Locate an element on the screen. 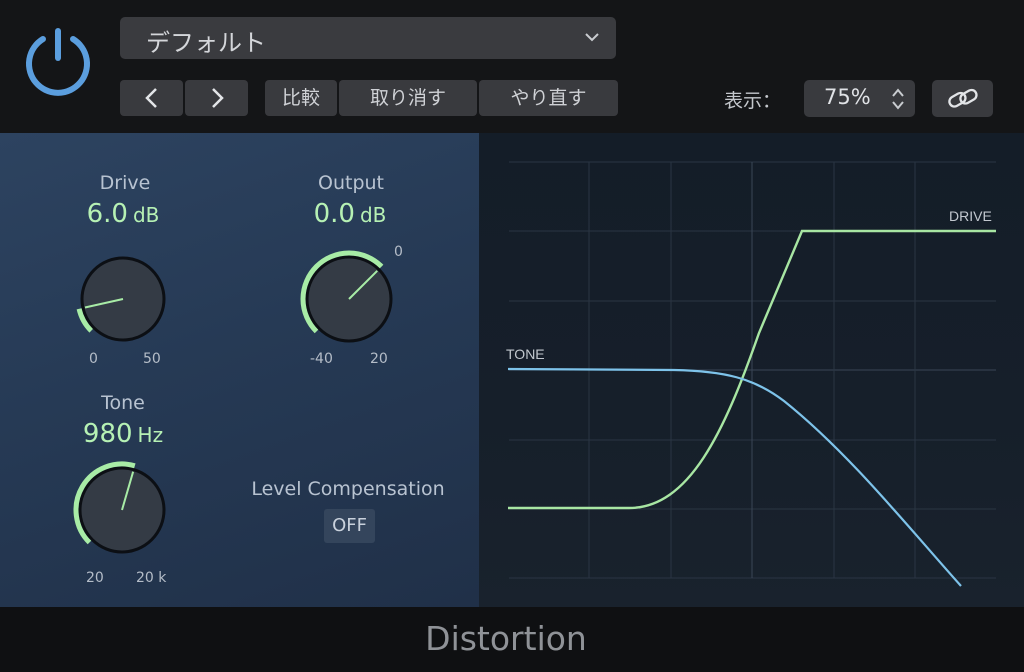 The width and height of the screenshot is (1024, 672). output-value: 0.0 dB is located at coordinates (350, 214).